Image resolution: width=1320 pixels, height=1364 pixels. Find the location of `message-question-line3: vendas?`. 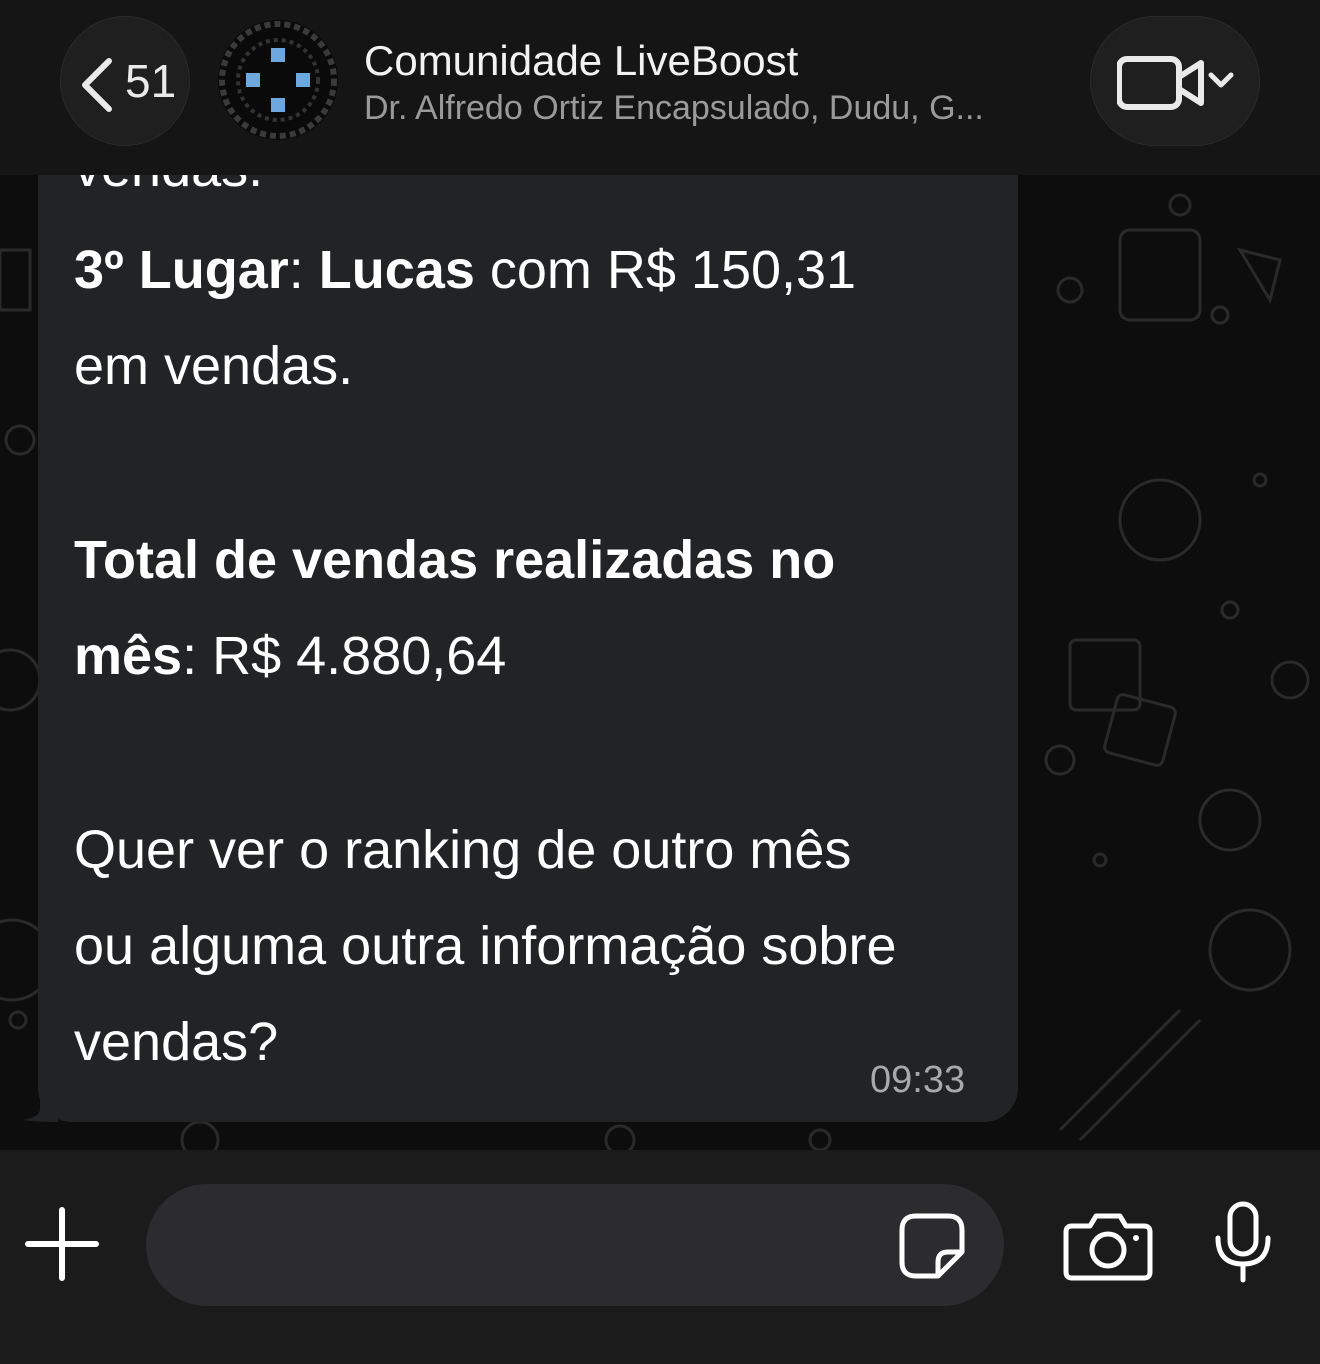

message-question-line3: vendas? is located at coordinates (176, 1042).